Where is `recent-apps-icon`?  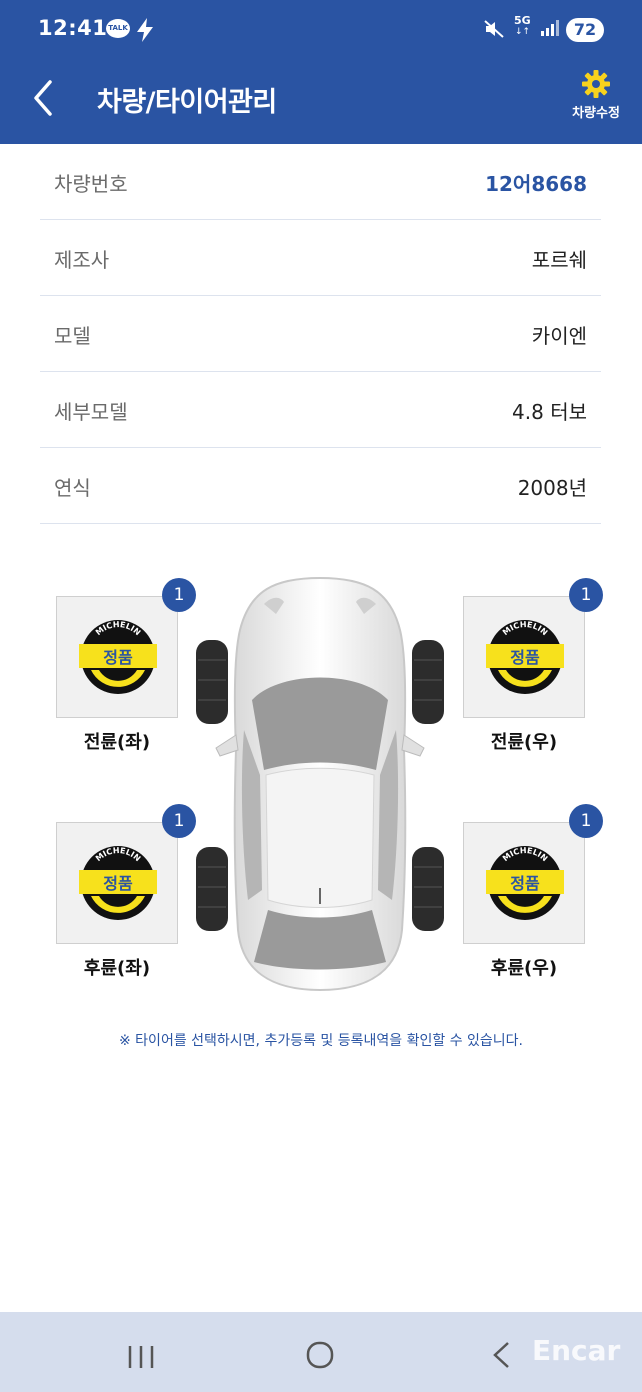
recent-apps-icon is located at coordinates (141, 1357).